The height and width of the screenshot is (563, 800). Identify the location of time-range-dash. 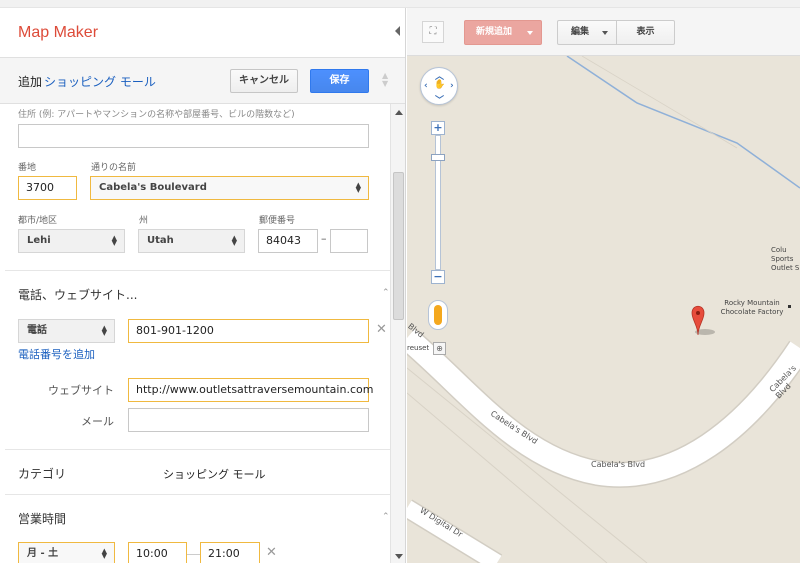
(193, 554).